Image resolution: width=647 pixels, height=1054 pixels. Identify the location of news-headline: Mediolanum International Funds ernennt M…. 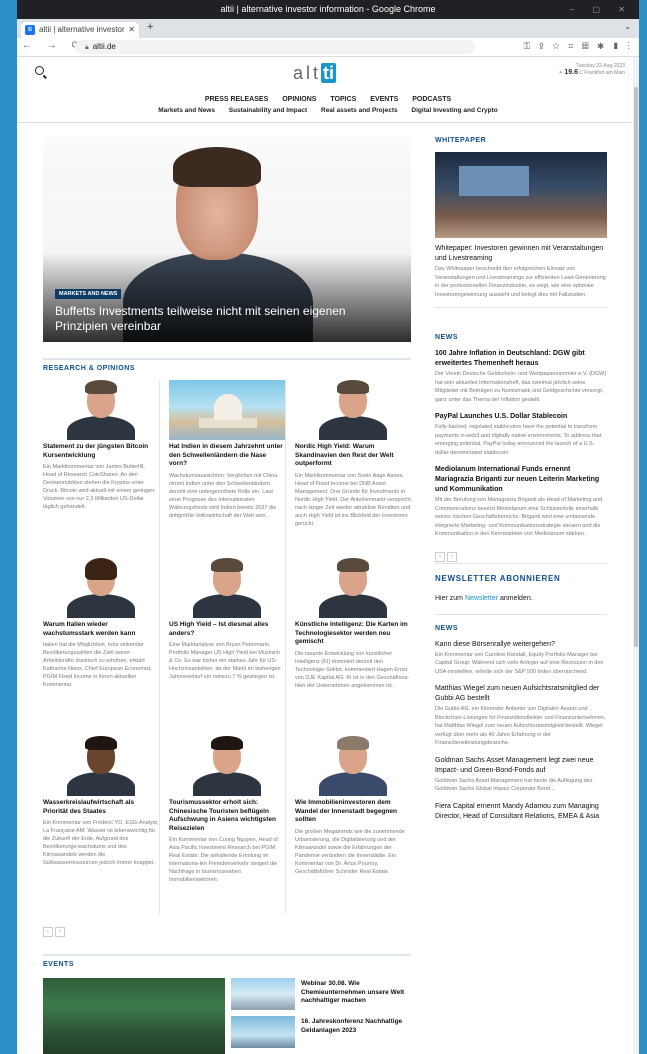
(521, 480).